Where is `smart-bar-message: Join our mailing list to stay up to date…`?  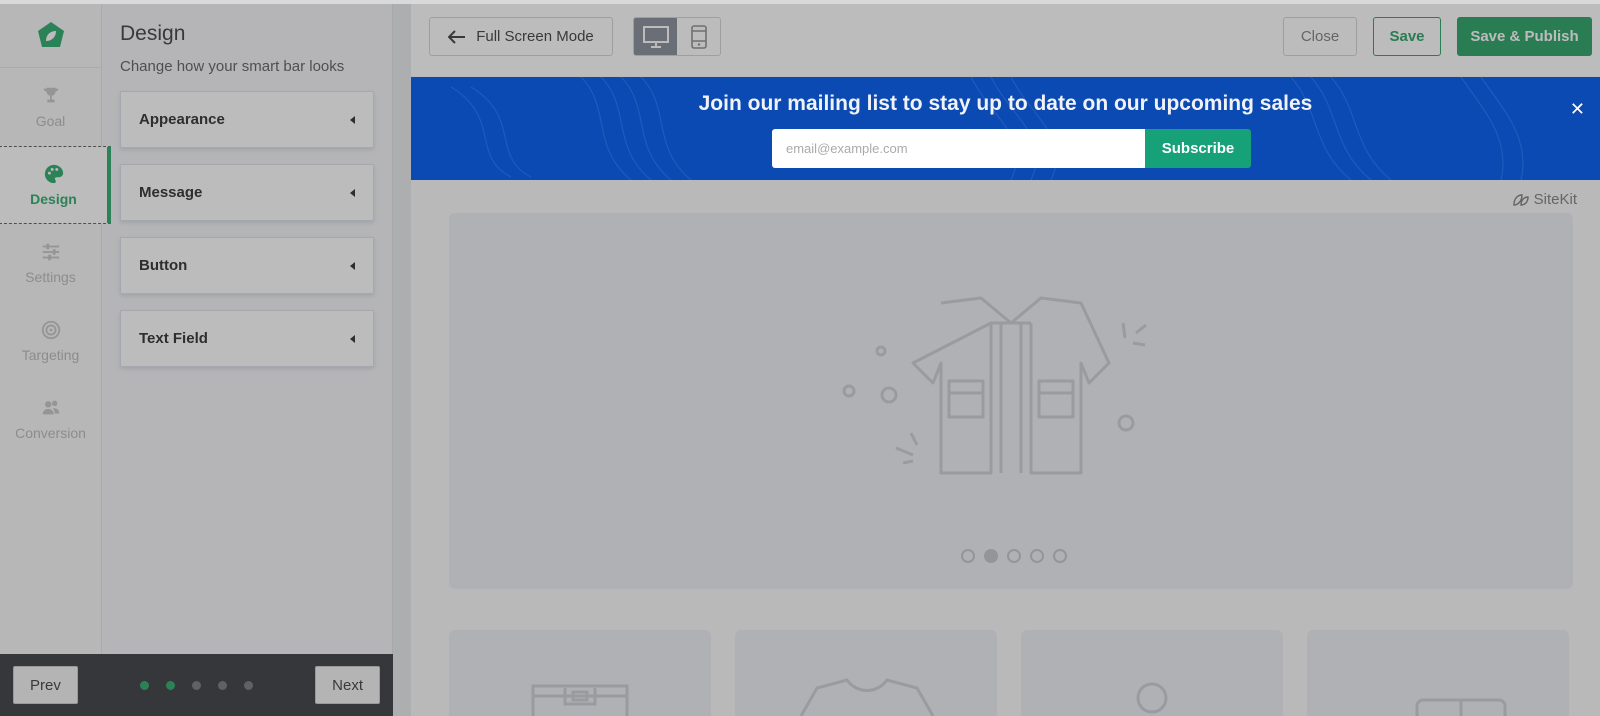
smart-bar-message: Join our mailing list to stay up to date… is located at coordinates (1005, 103).